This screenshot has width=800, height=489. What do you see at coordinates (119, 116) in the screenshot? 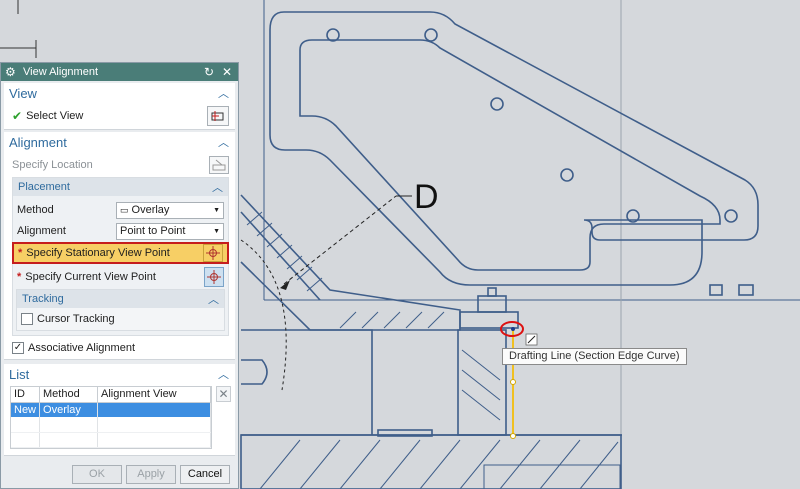
I see `select-view-row: ✔ Select View` at bounding box center [119, 116].